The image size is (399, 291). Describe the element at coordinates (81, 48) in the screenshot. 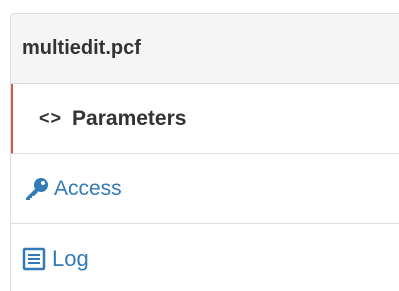

I see `panel-title: multiedit.pcf` at that location.